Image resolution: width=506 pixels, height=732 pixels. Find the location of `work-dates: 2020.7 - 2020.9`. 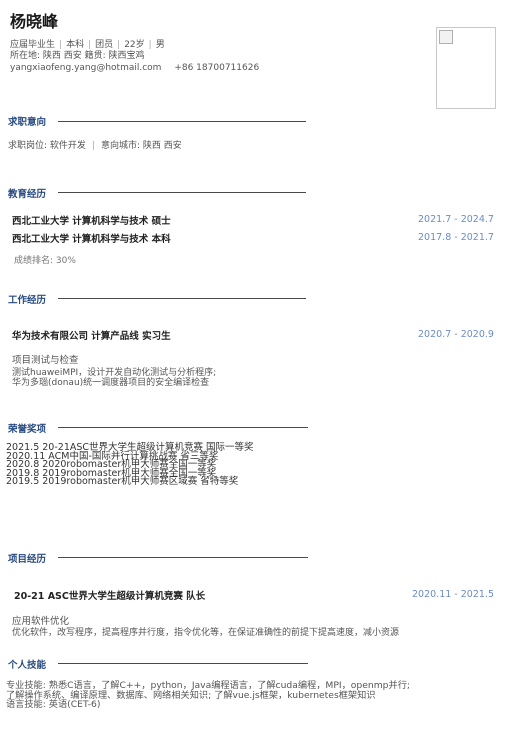

work-dates: 2020.7 - 2020.9 is located at coordinates (456, 334).